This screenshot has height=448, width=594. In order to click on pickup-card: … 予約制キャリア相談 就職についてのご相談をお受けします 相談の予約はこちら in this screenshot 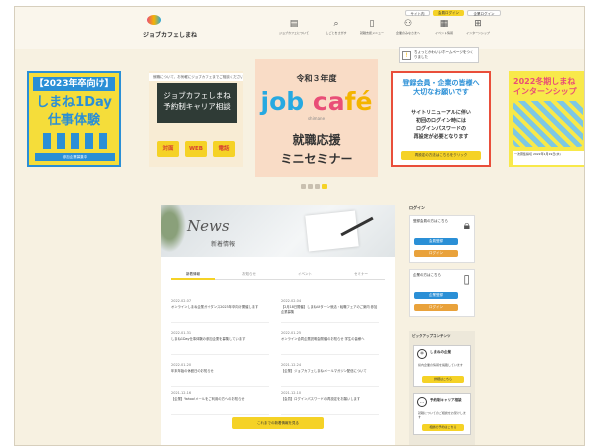, I will do `click(442, 414)`.